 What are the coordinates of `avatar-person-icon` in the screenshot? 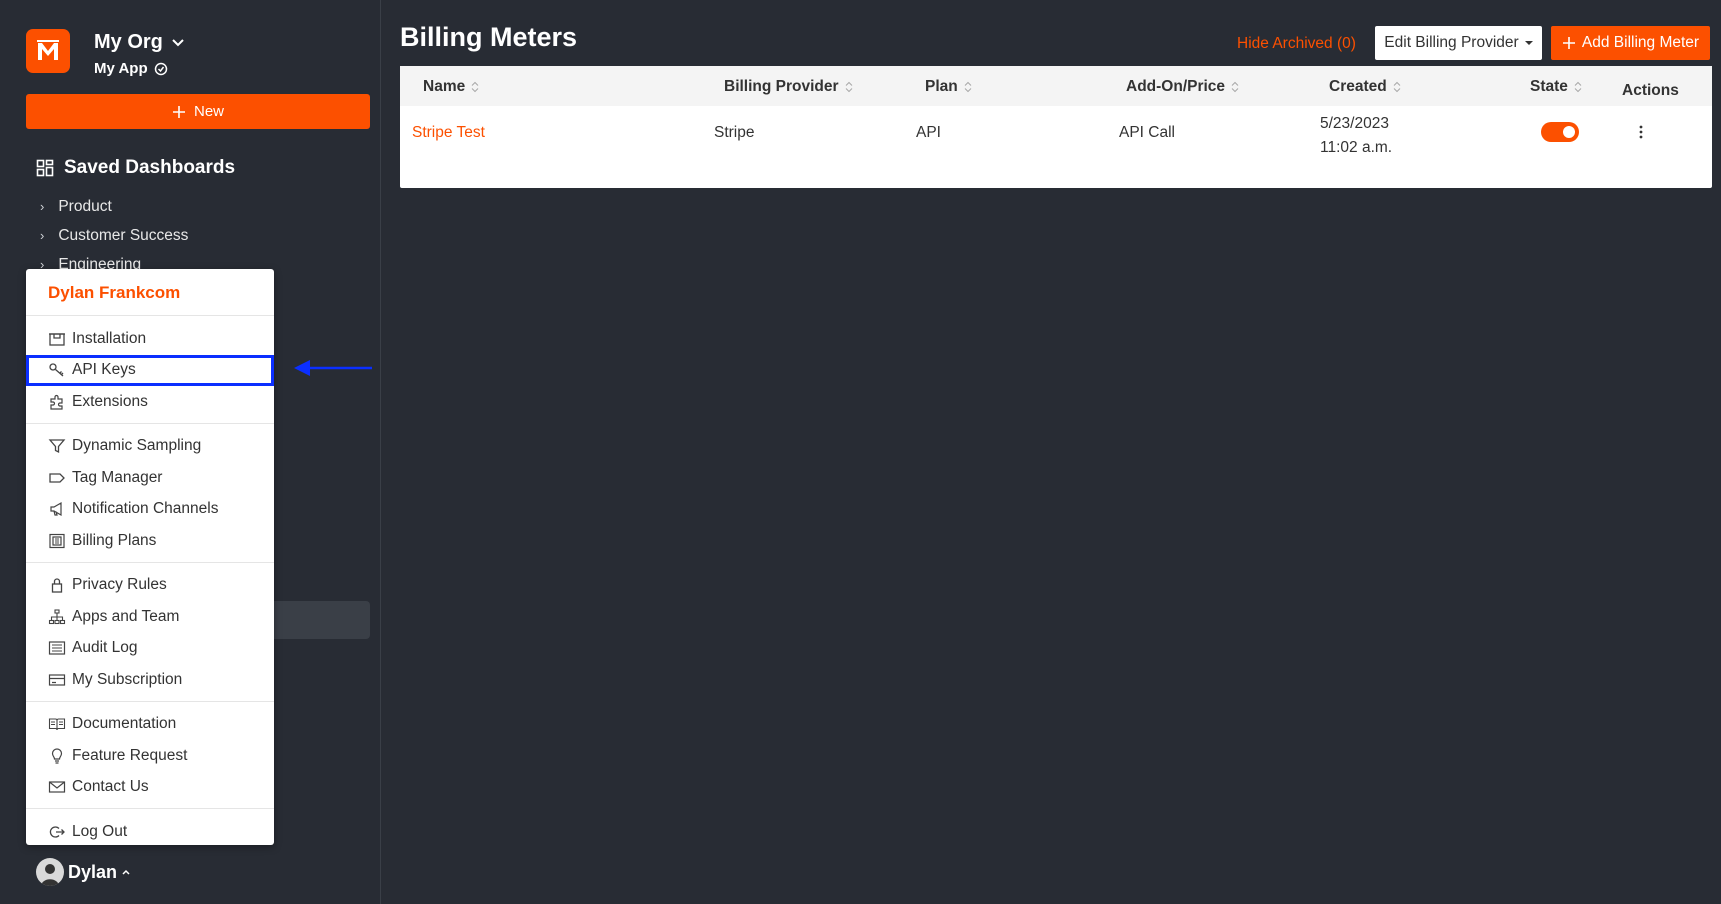 It's located at (50, 875).